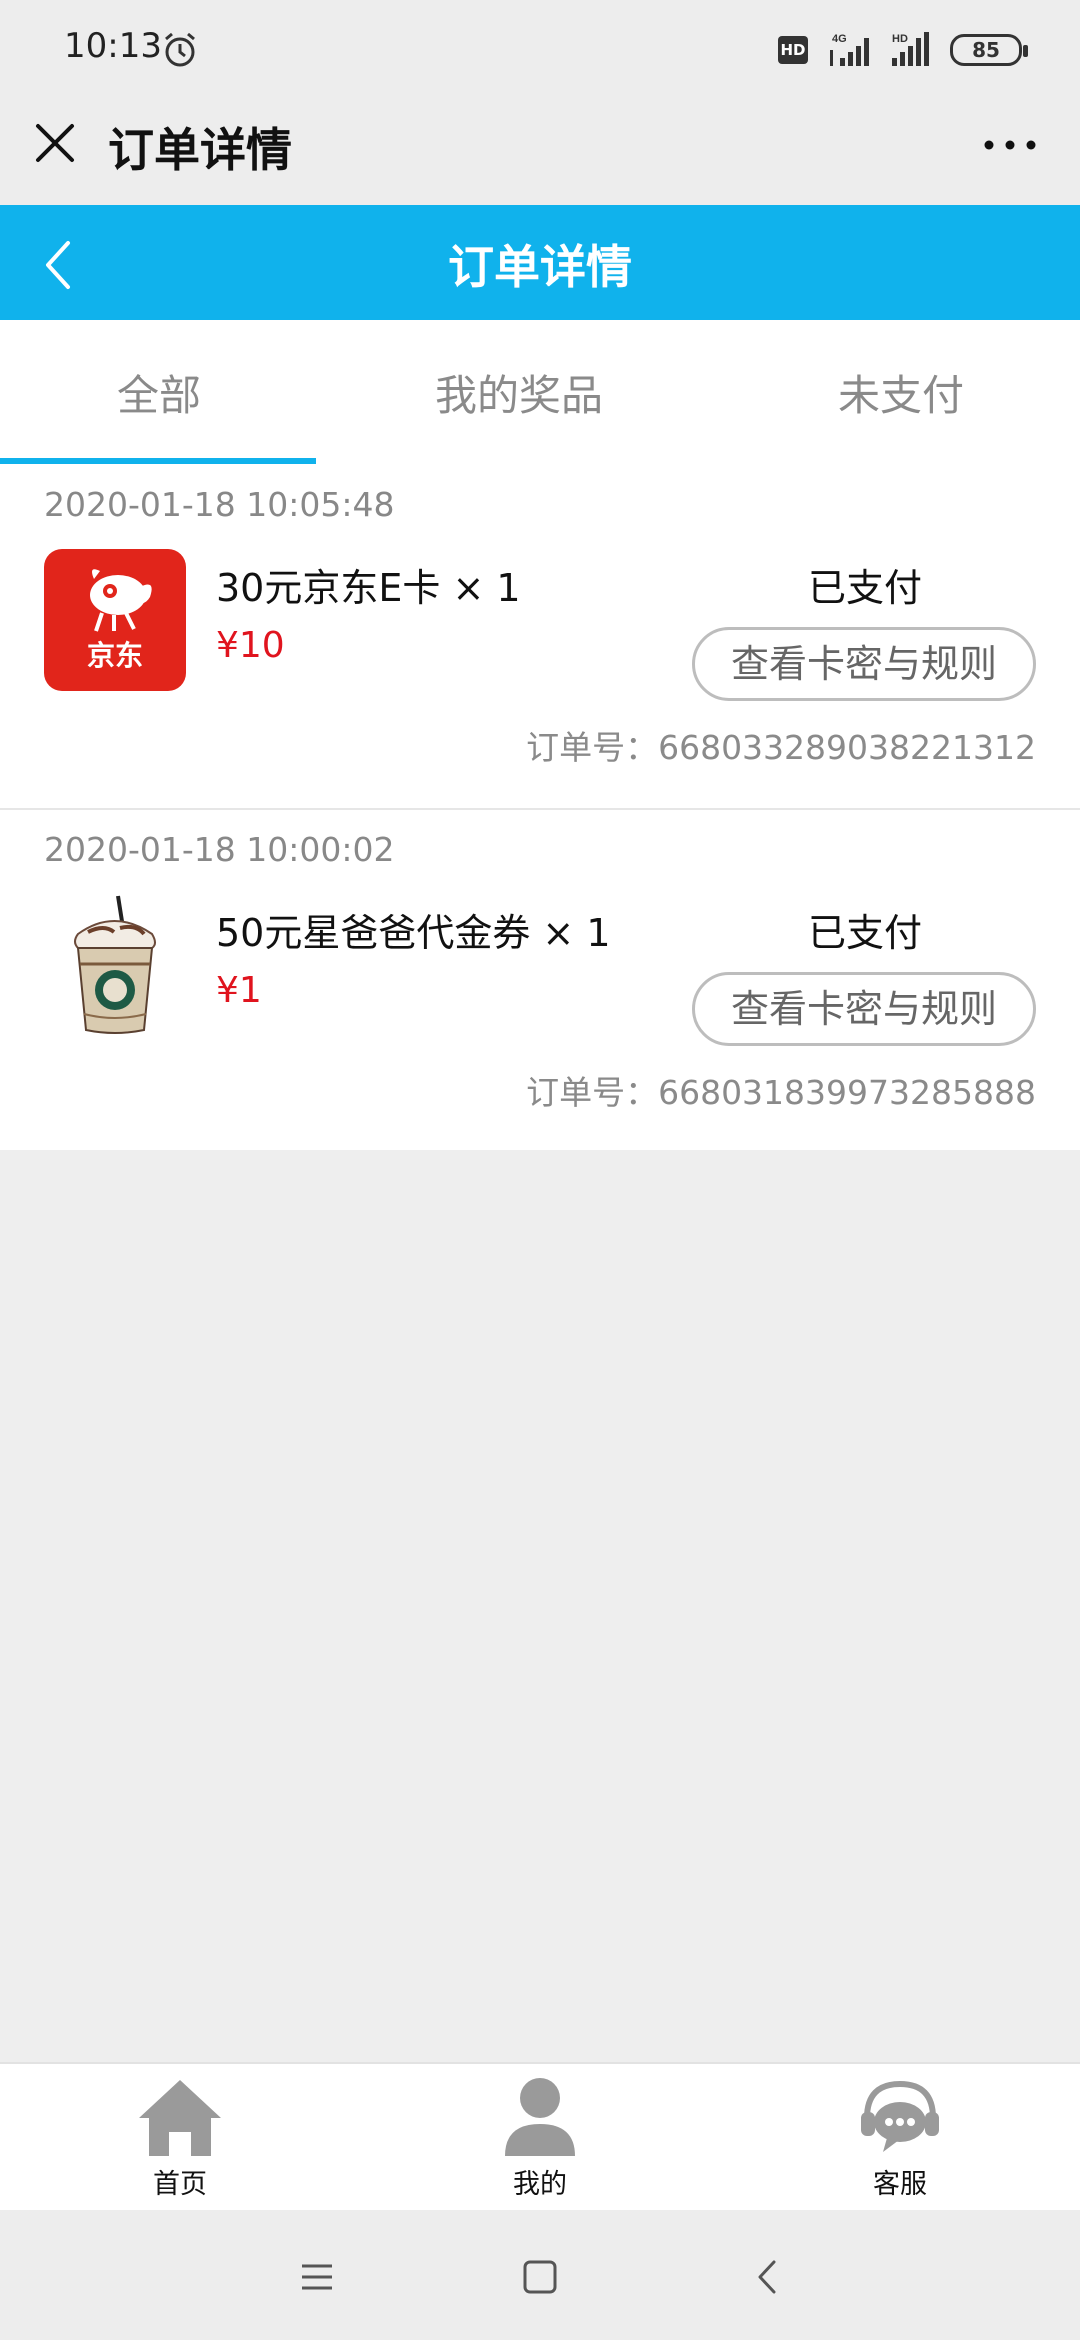 This screenshot has width=1080, height=2340. I want to click on title-bar: 订单详情, so click(540, 152).